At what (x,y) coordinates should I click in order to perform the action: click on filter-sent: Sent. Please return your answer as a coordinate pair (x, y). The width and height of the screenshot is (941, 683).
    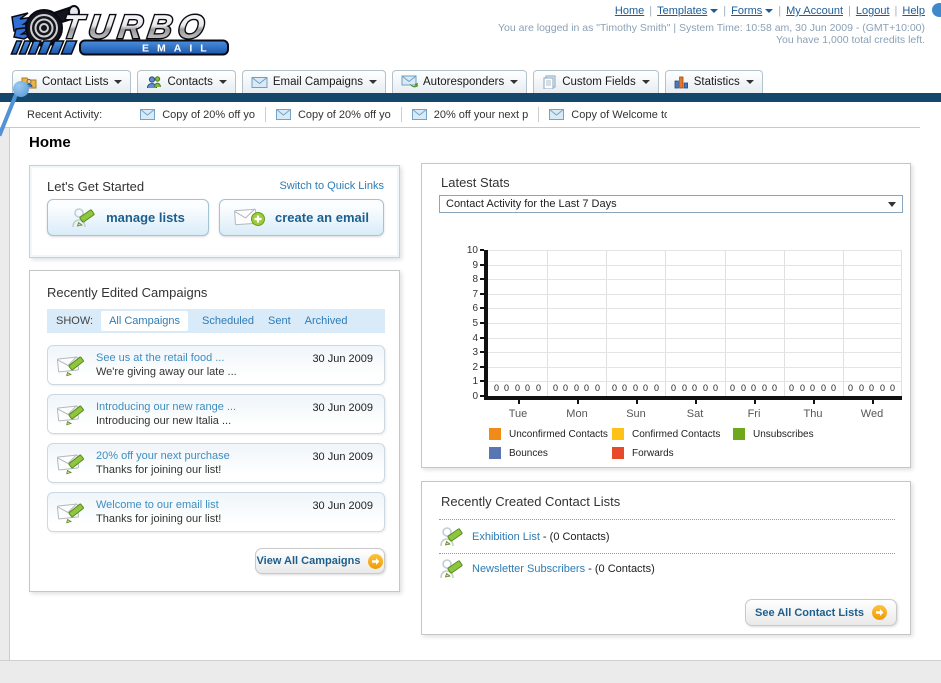
    Looking at the image, I should click on (279, 321).